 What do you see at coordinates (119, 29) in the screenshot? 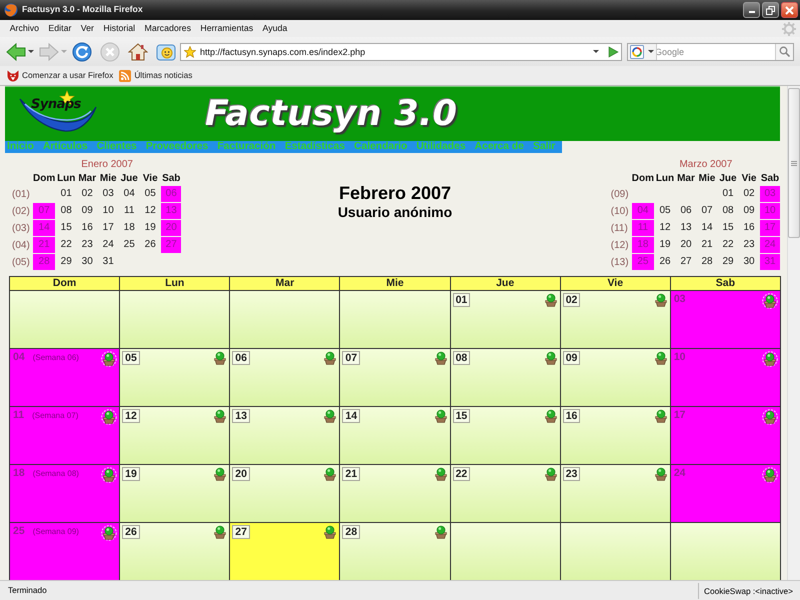
I see `menu-item: Historial` at bounding box center [119, 29].